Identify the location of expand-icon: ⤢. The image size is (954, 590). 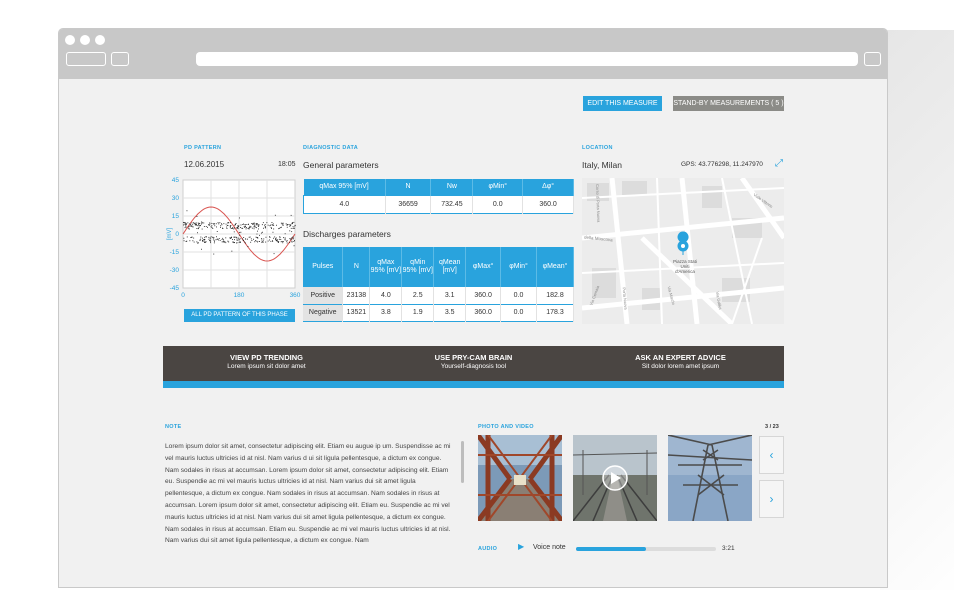
(779, 163).